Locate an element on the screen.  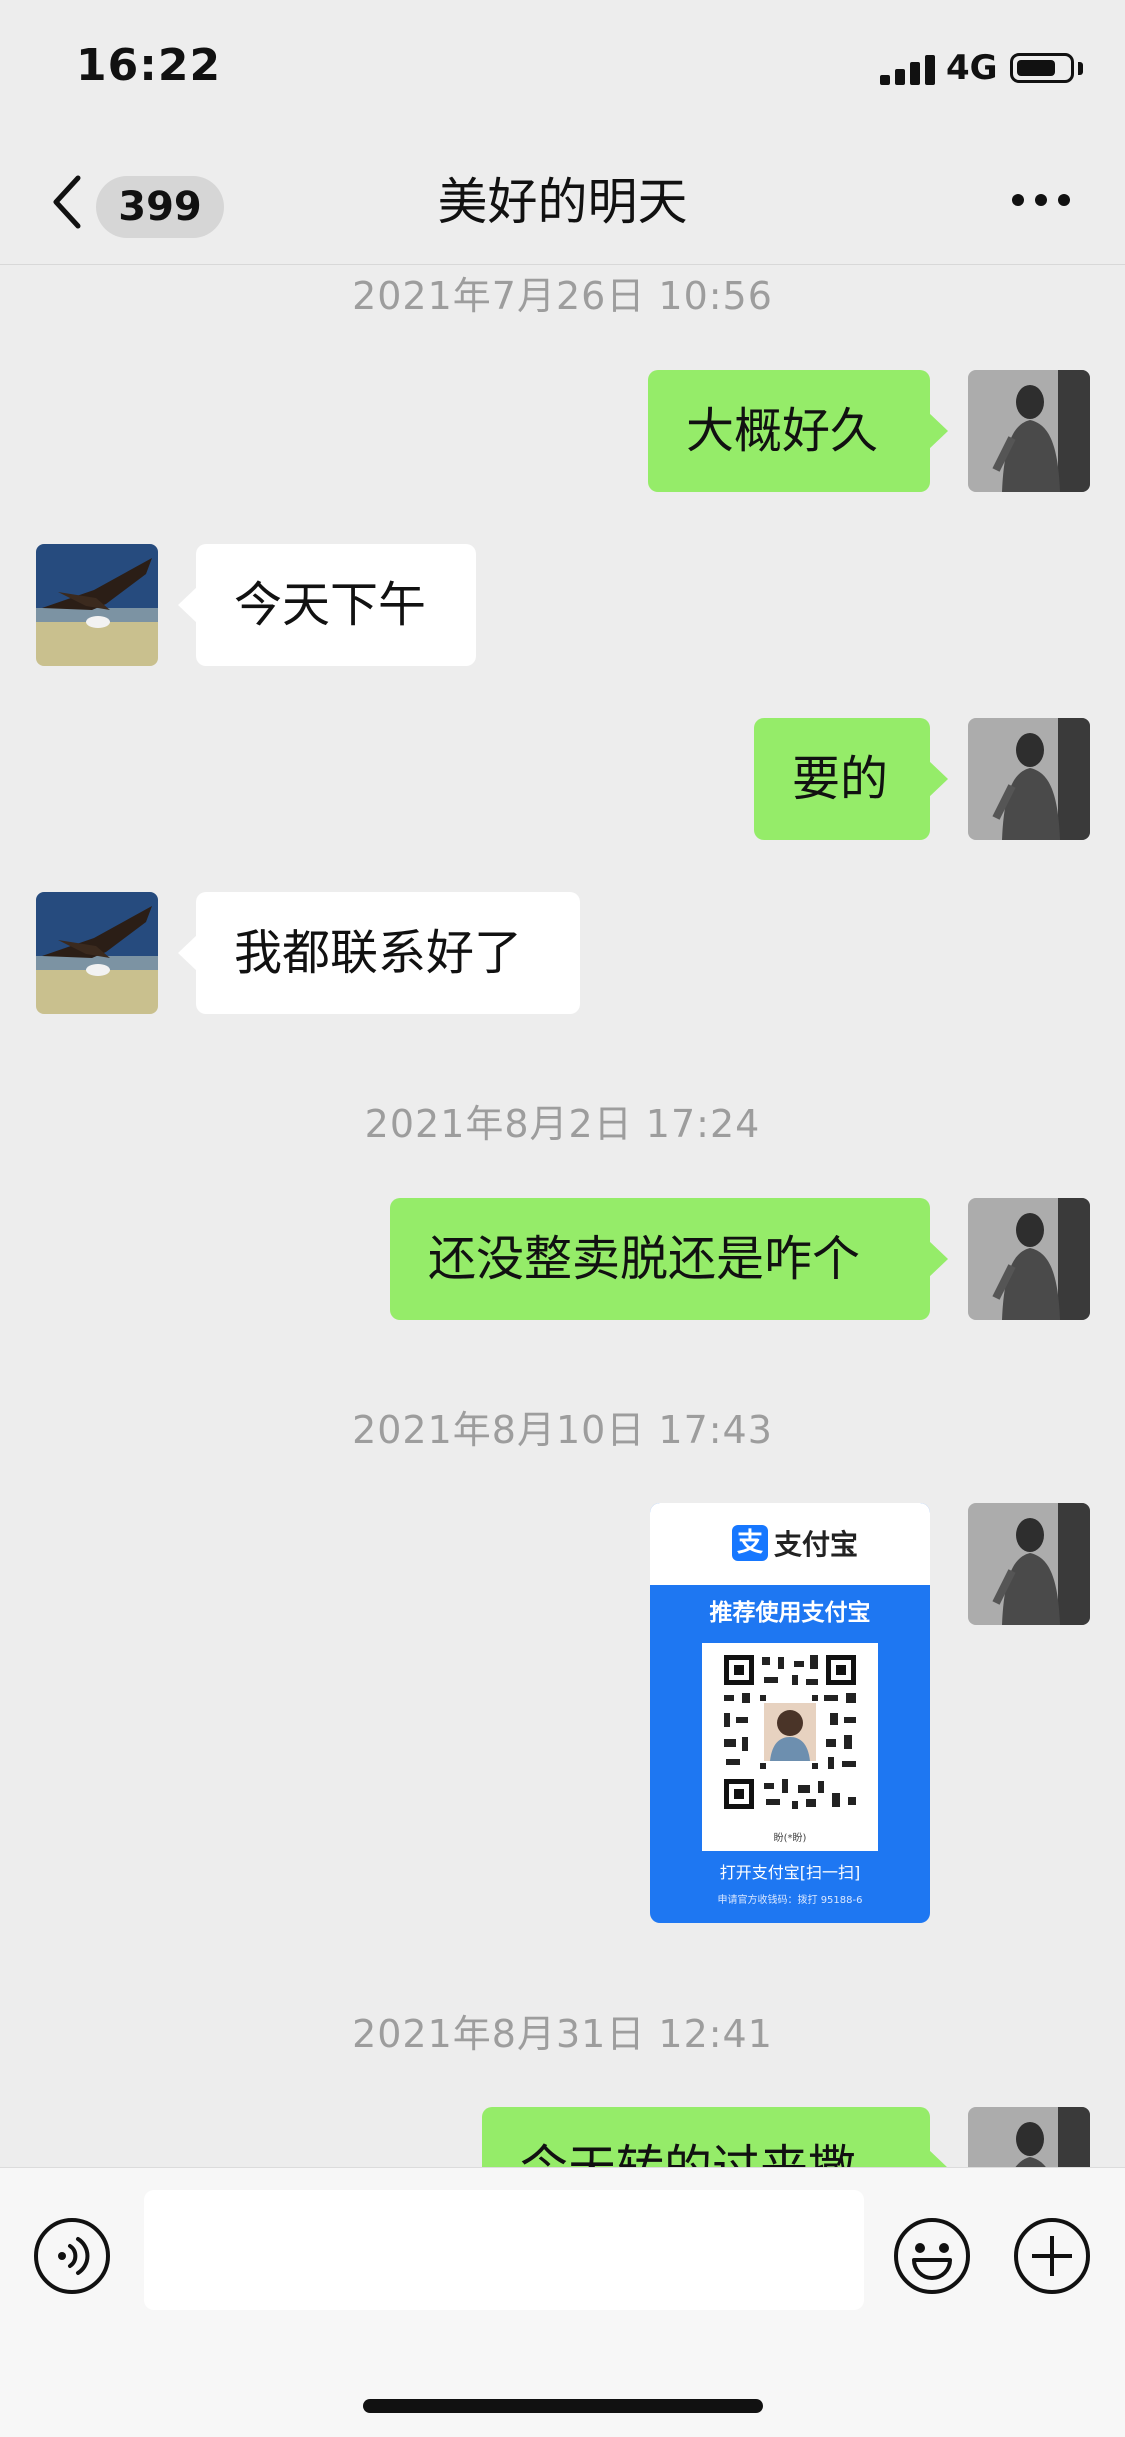
message-bubble-sent: 还没整卖脱还是咋个 is located at coordinates (669, 1259).